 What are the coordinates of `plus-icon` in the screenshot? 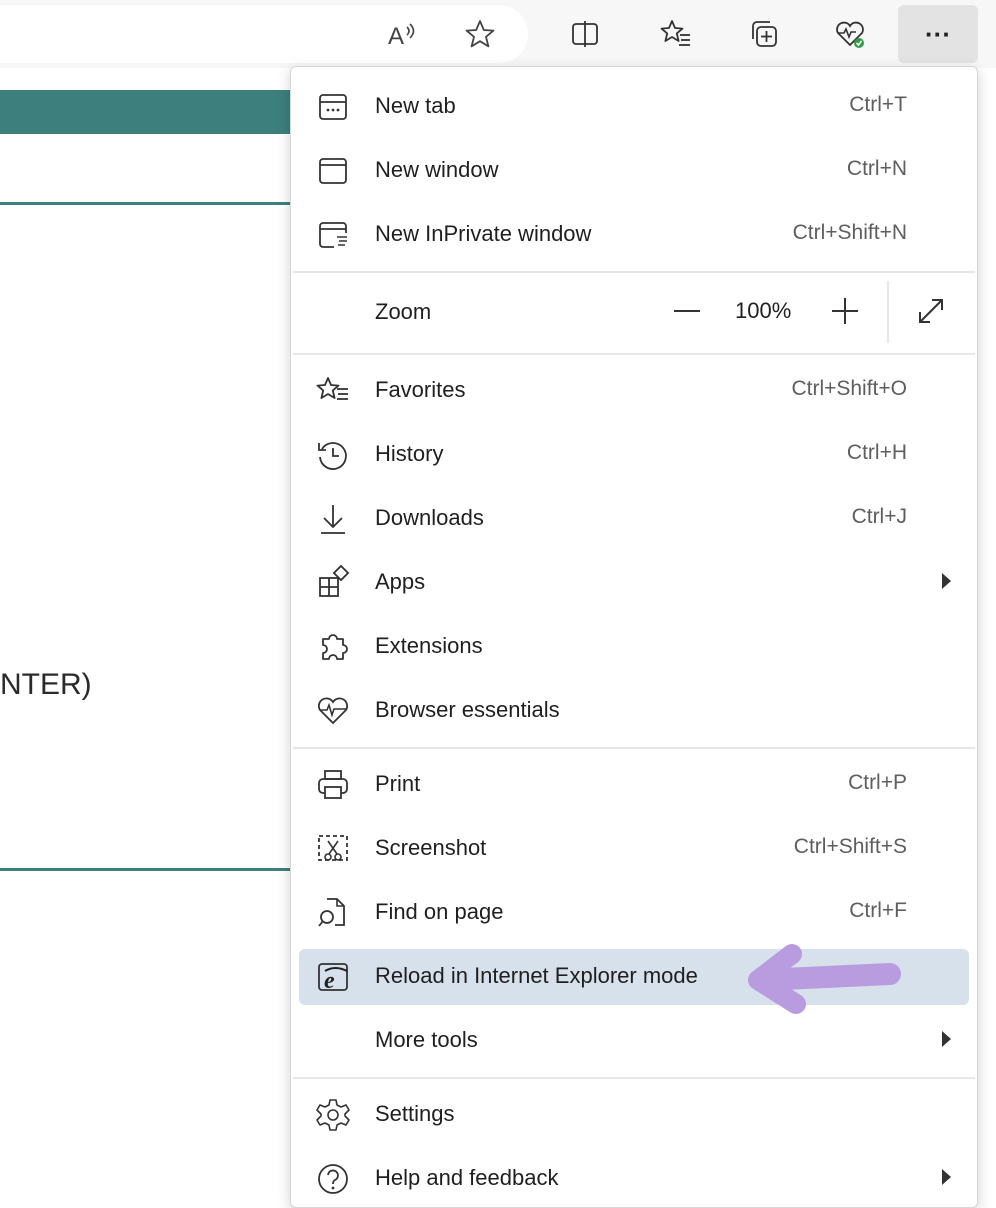 It's located at (845, 311).